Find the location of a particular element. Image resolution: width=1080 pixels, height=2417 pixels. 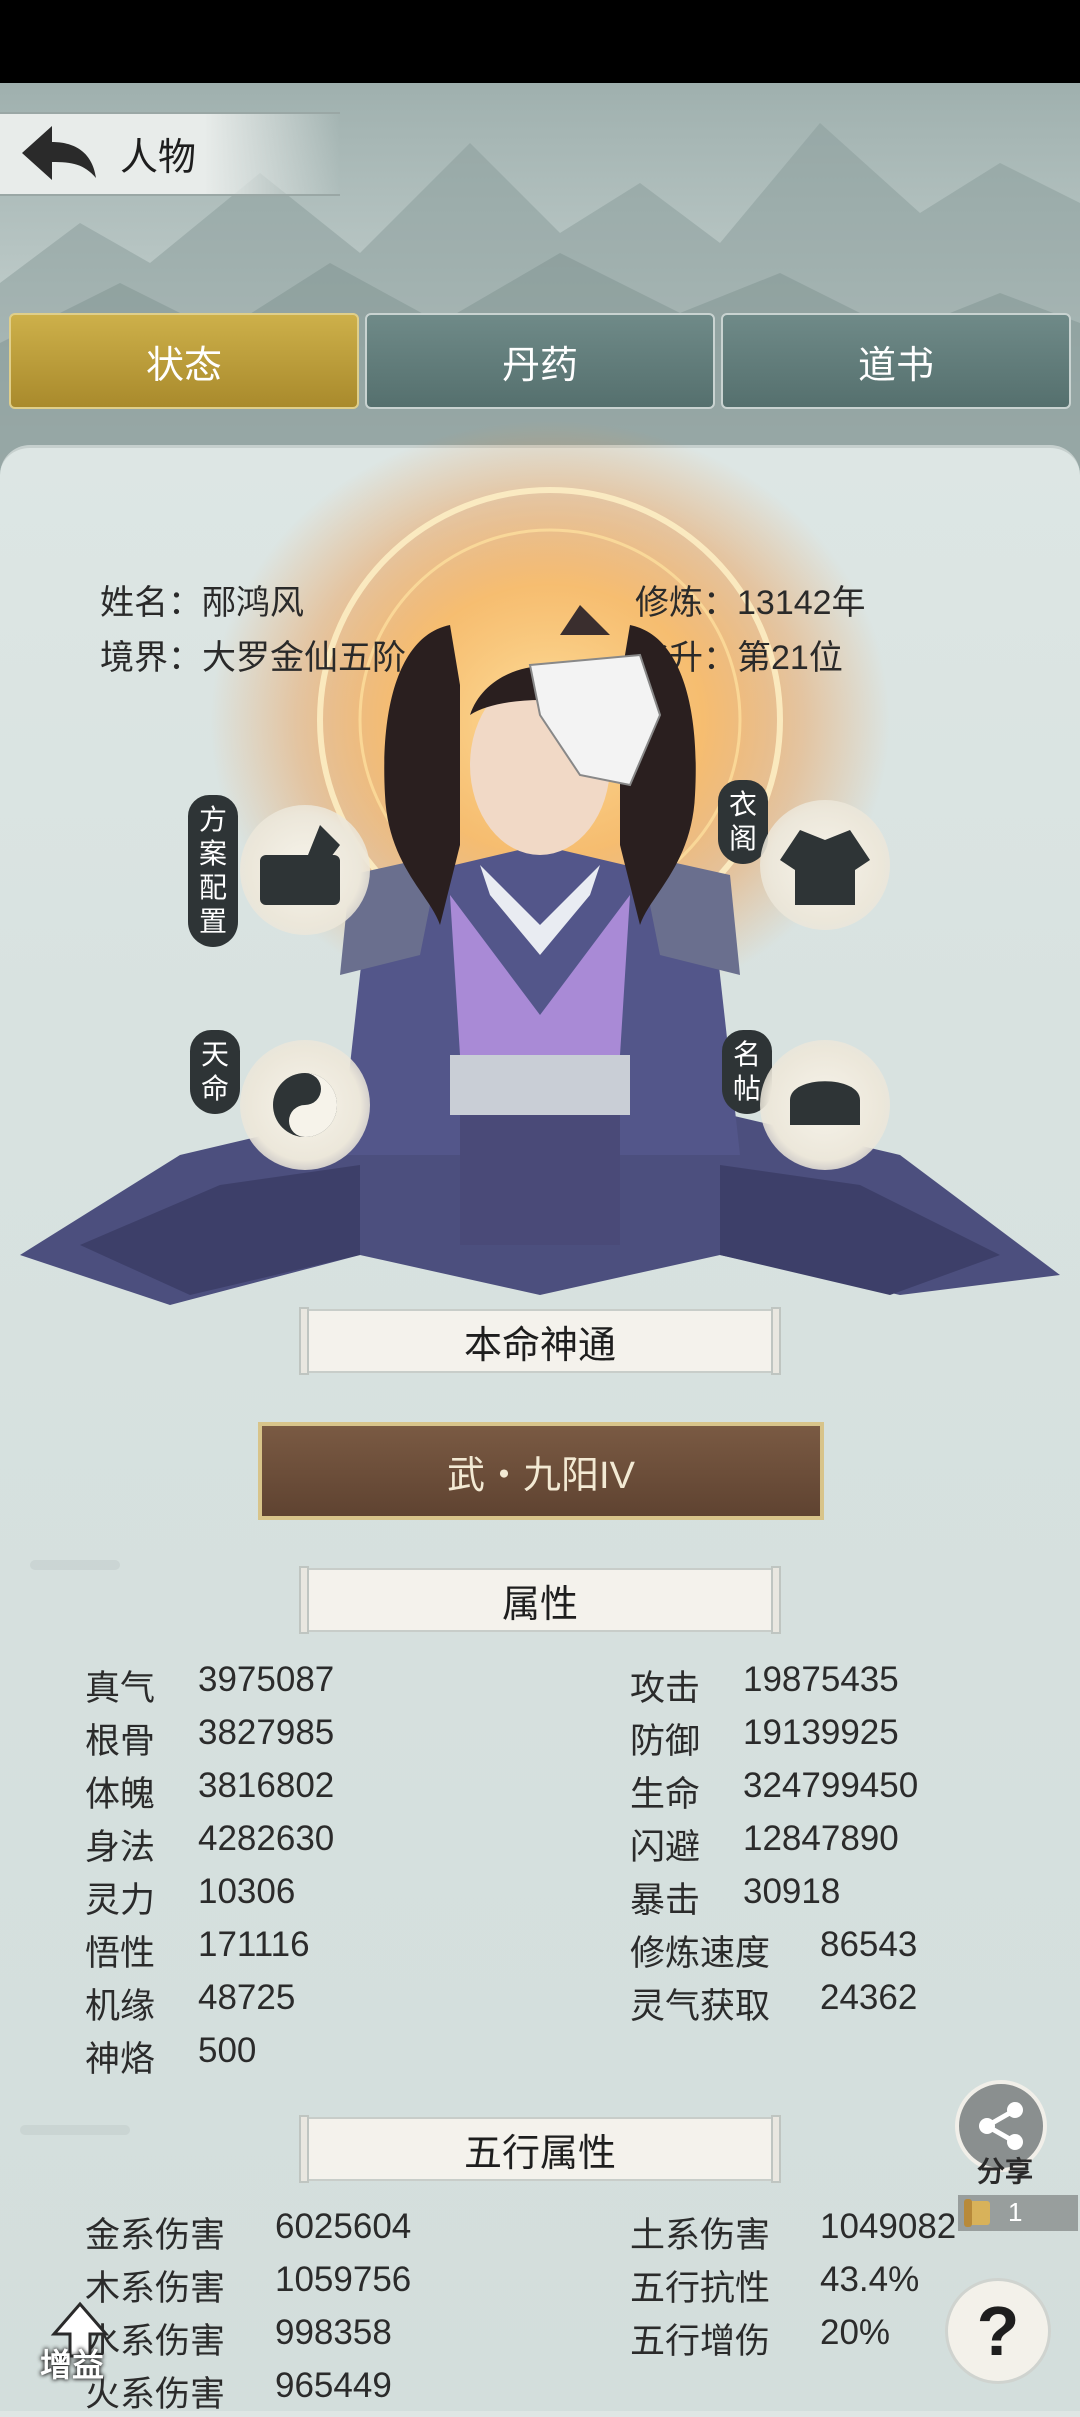

element-value: 965449 is located at coordinates (333, 2385).